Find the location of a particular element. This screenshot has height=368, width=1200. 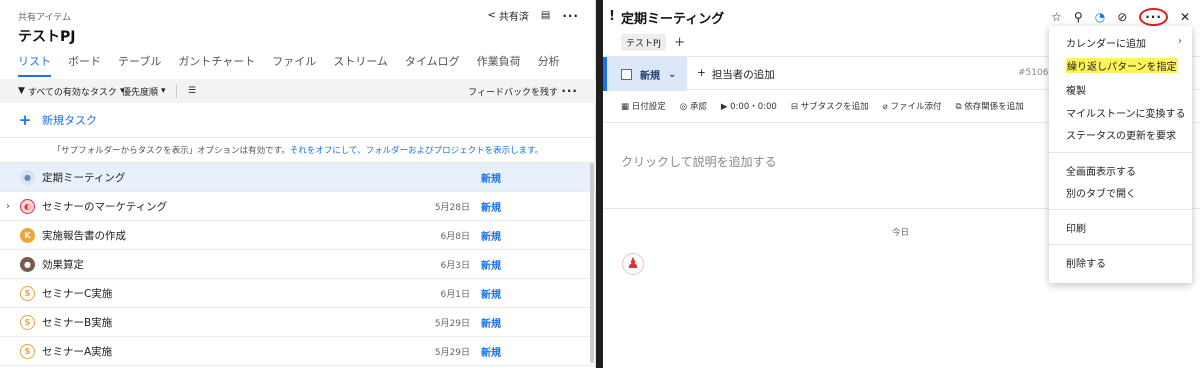

tab-stream: ストリーム is located at coordinates (360, 65).